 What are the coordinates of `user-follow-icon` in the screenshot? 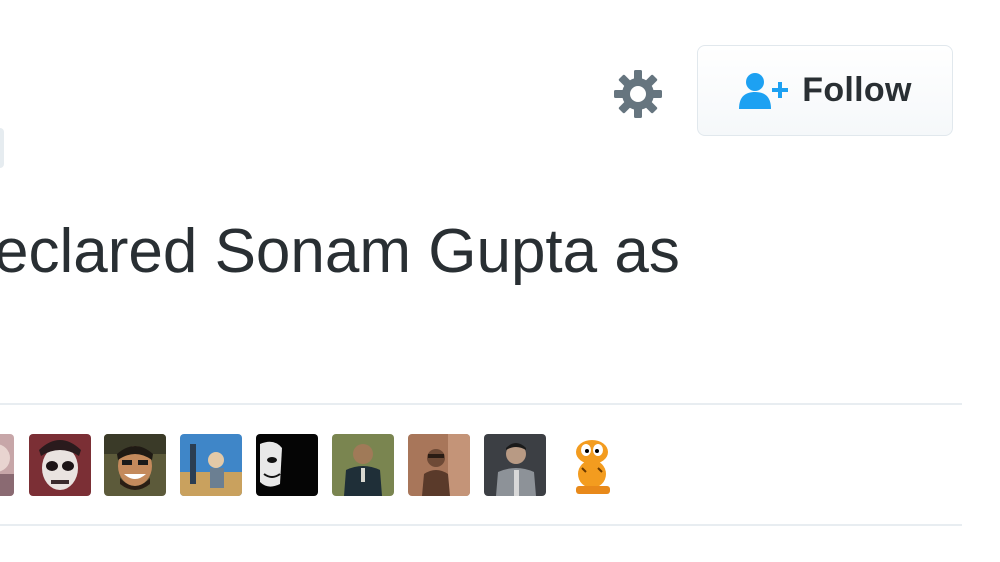 It's located at (764, 91).